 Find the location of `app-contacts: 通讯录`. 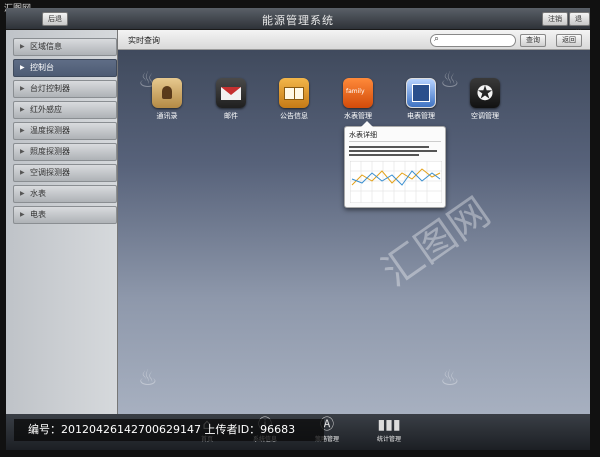

app-contacts: 通讯录 is located at coordinates (167, 99).